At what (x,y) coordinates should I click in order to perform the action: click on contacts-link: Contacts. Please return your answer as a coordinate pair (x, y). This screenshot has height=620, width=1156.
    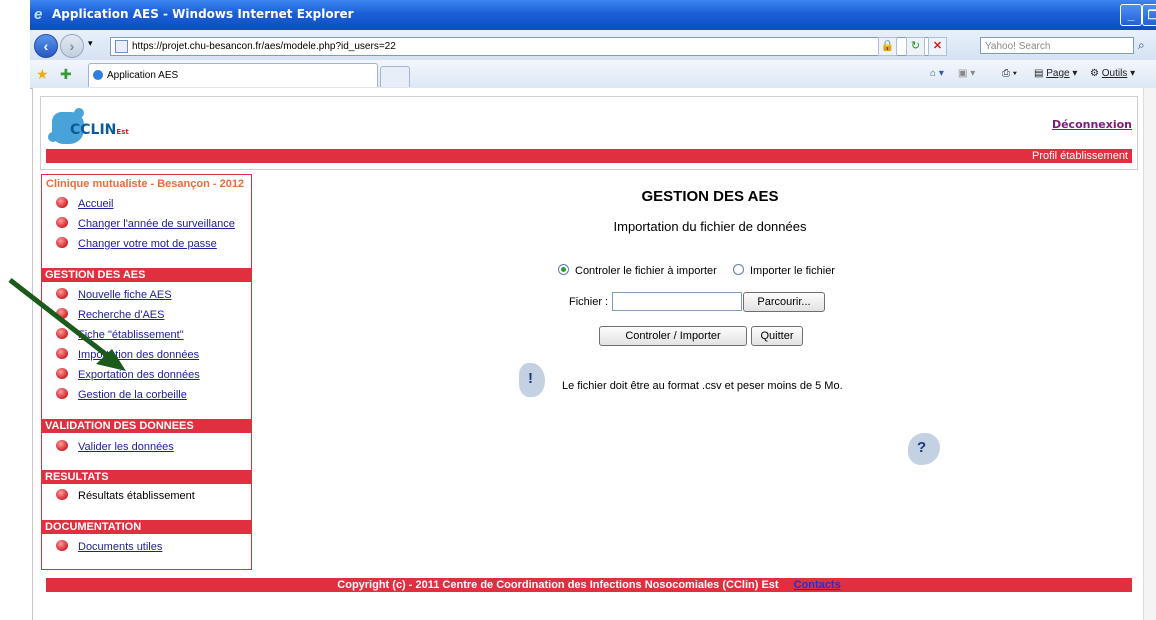
    Looking at the image, I should click on (817, 585).